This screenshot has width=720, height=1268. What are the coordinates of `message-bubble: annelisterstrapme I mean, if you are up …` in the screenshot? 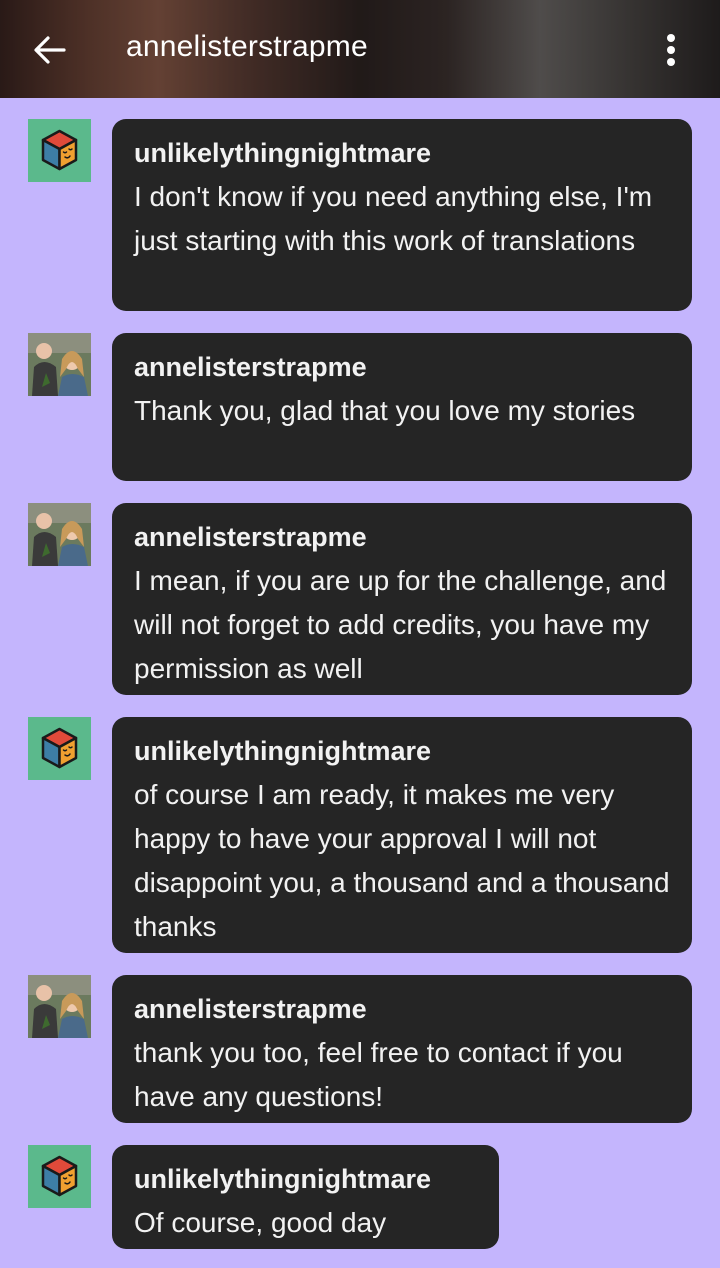 It's located at (402, 599).